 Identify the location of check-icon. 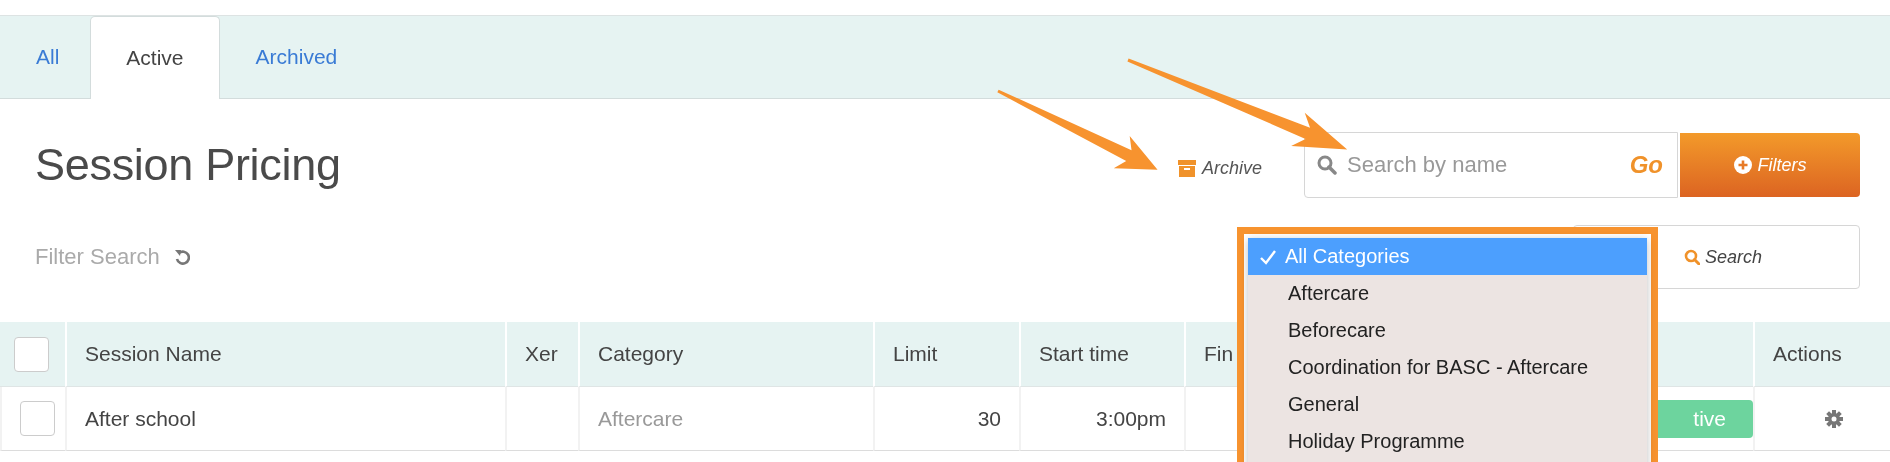
(1268, 256).